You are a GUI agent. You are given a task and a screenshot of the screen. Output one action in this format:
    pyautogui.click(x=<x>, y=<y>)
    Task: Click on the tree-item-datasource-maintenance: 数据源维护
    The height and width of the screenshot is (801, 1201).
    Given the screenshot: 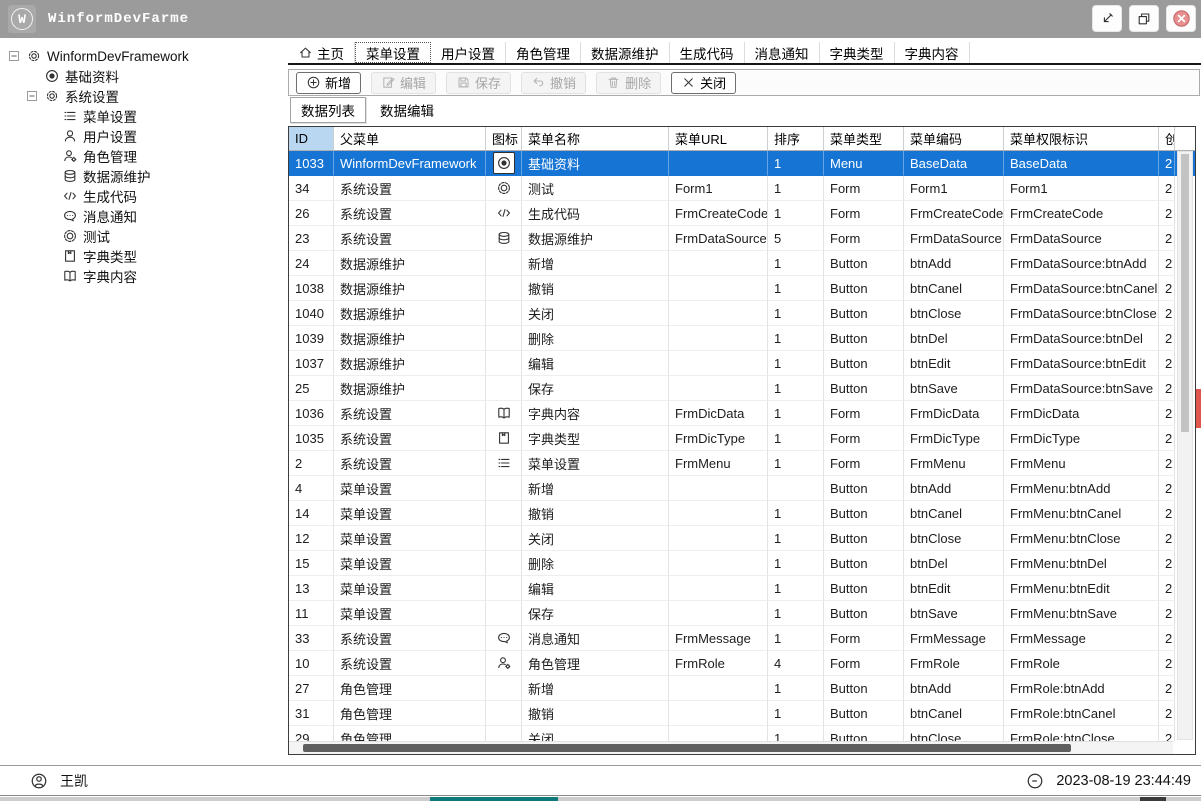 What is the action you would take?
    pyautogui.click(x=143, y=176)
    